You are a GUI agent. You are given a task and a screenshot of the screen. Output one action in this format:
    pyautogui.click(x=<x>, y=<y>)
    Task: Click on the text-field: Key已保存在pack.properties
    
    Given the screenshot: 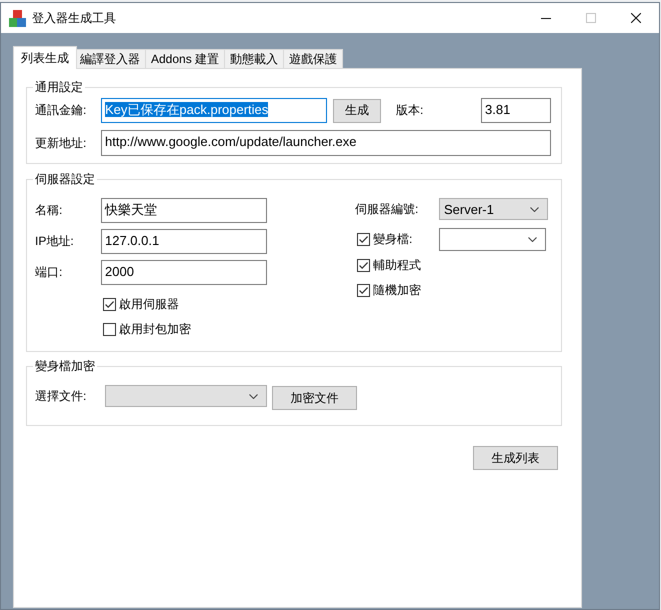 What is the action you would take?
    pyautogui.click(x=214, y=110)
    